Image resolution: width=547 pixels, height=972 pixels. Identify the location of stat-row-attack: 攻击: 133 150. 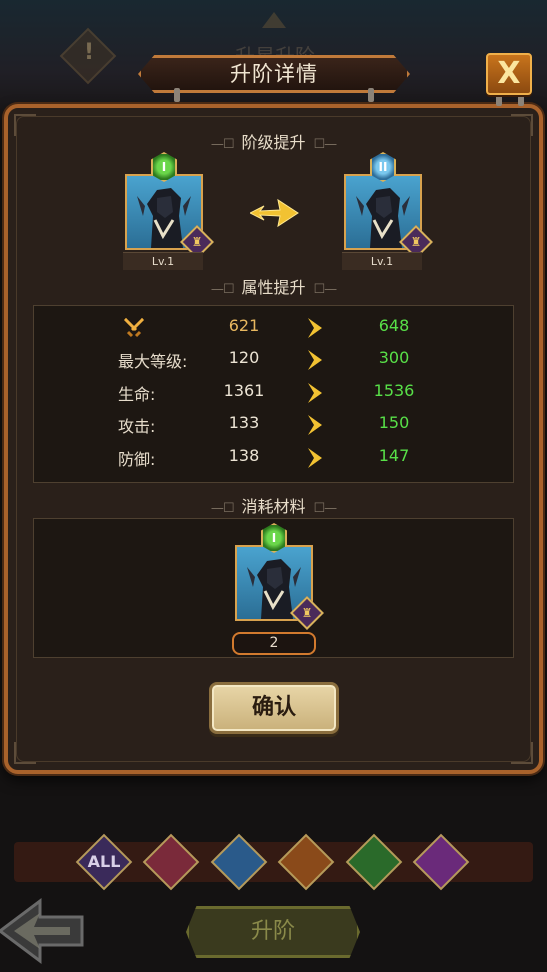
(274, 425).